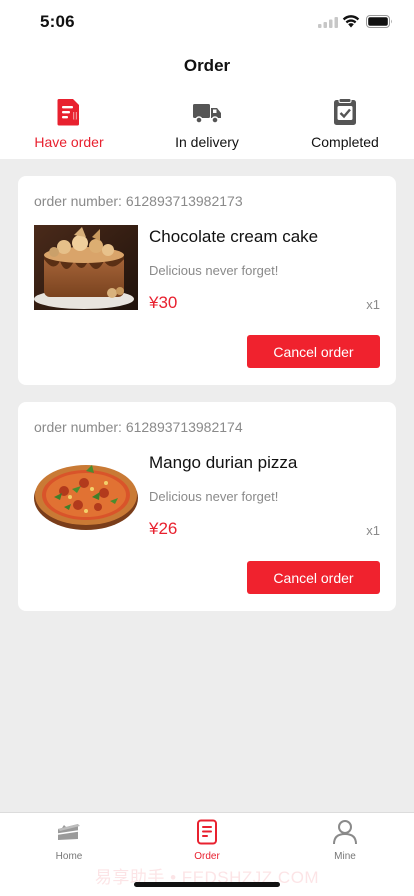 The width and height of the screenshot is (414, 896). I want to click on nav-order: Order, so click(207, 840).